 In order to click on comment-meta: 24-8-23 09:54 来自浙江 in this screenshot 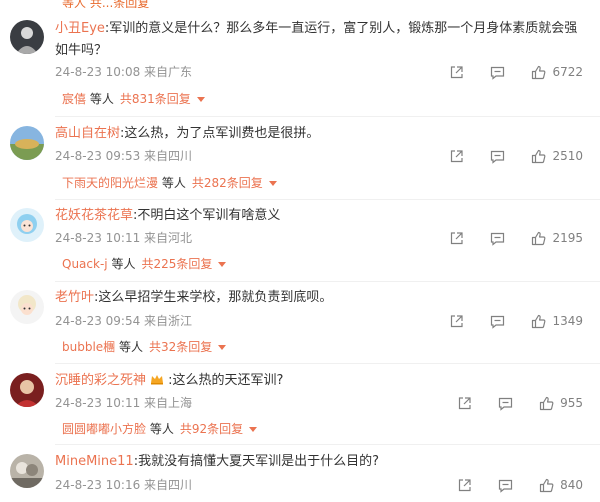, I will do `click(124, 321)`.